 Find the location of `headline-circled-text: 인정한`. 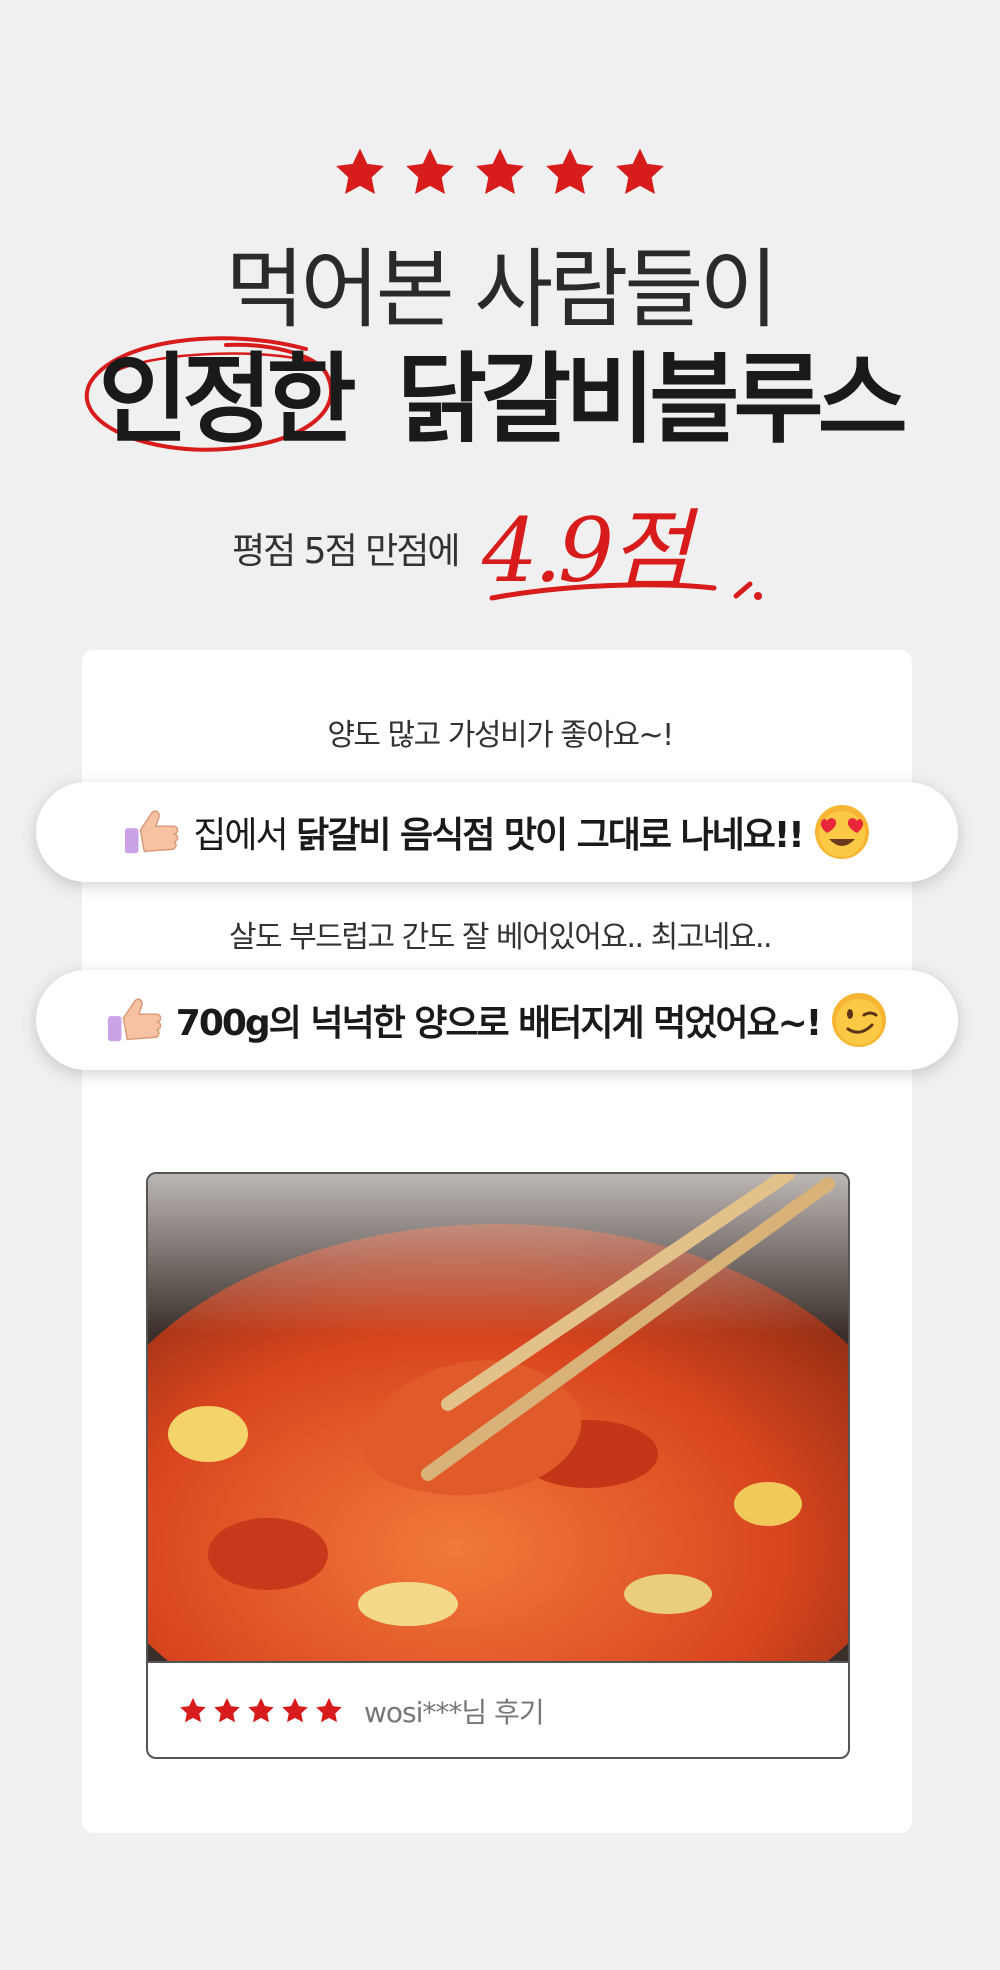

headline-circled-text: 인정한 is located at coordinates (227, 400).